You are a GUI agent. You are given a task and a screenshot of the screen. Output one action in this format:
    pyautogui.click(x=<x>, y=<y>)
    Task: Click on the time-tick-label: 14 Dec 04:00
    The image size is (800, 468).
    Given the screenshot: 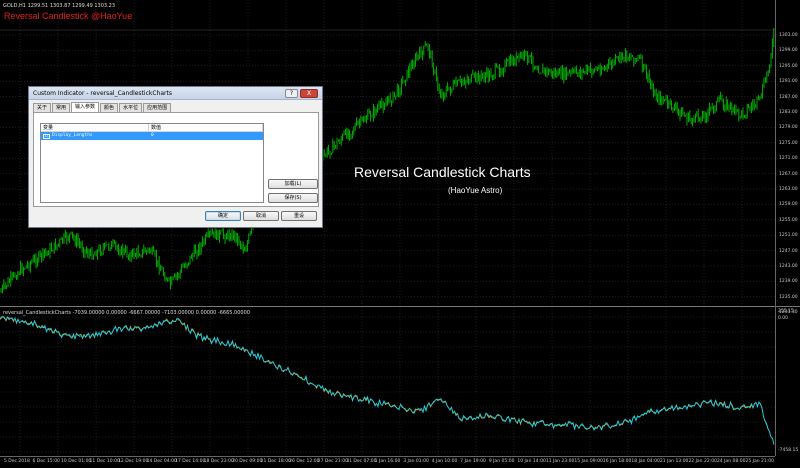 What is the action you would take?
    pyautogui.click(x=161, y=461)
    